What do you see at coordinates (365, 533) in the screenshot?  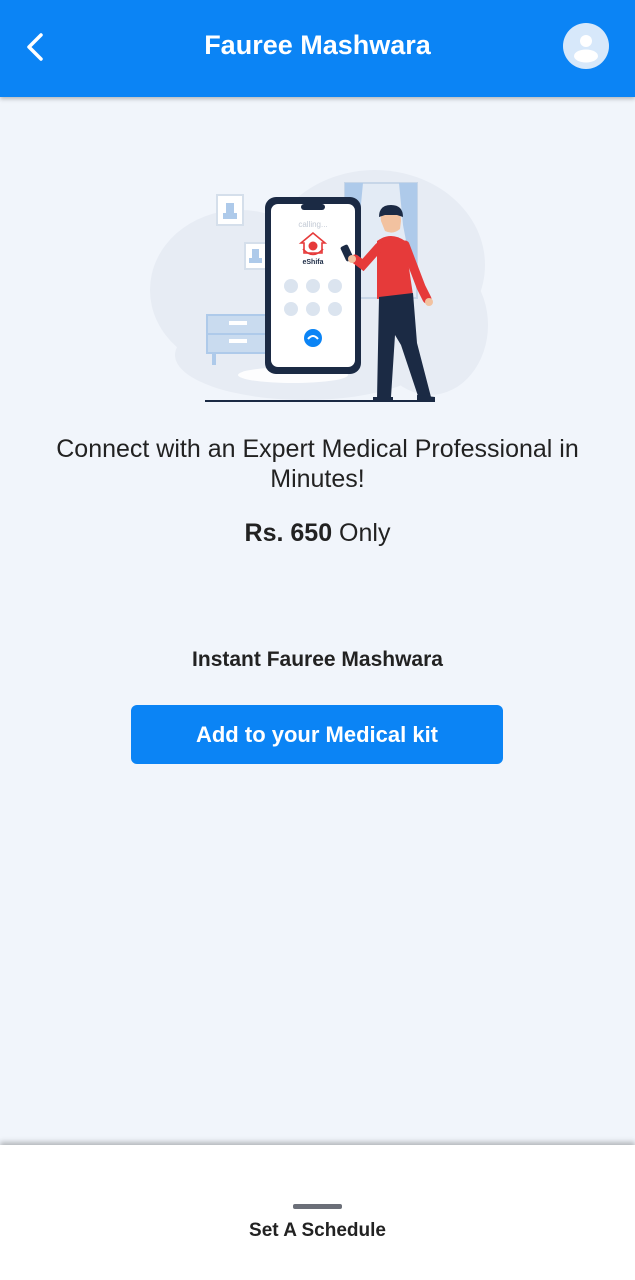 I see `price-suffix: Only` at bounding box center [365, 533].